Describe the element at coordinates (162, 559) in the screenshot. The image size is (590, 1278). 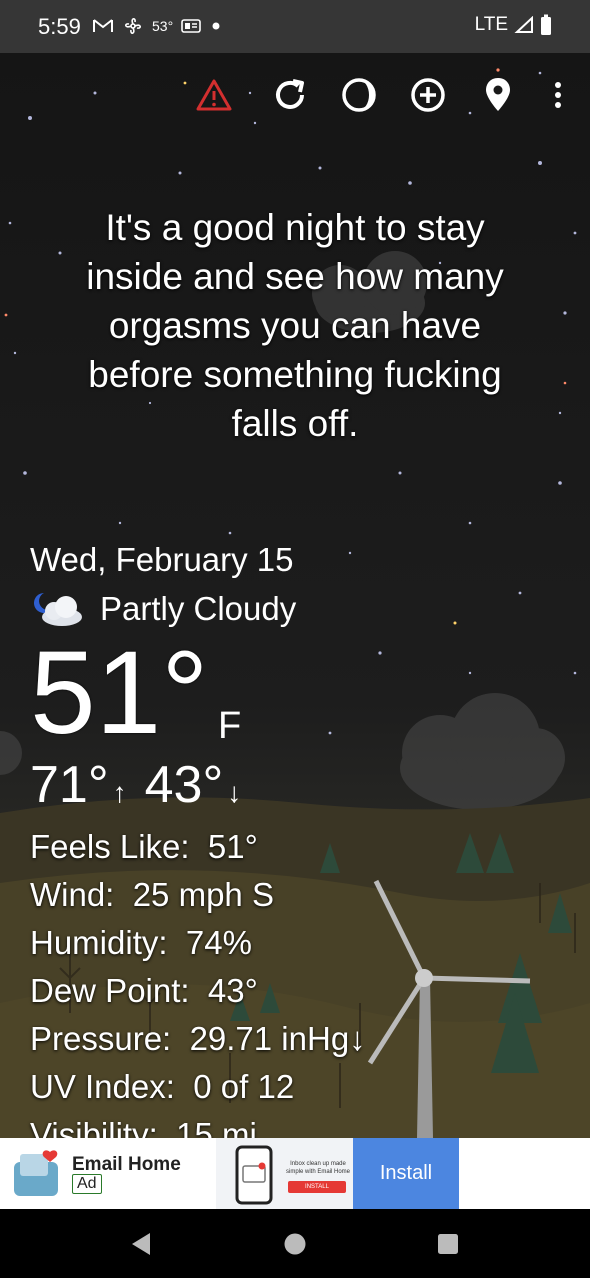
I see `forecast-date: Wed, February 15` at that location.